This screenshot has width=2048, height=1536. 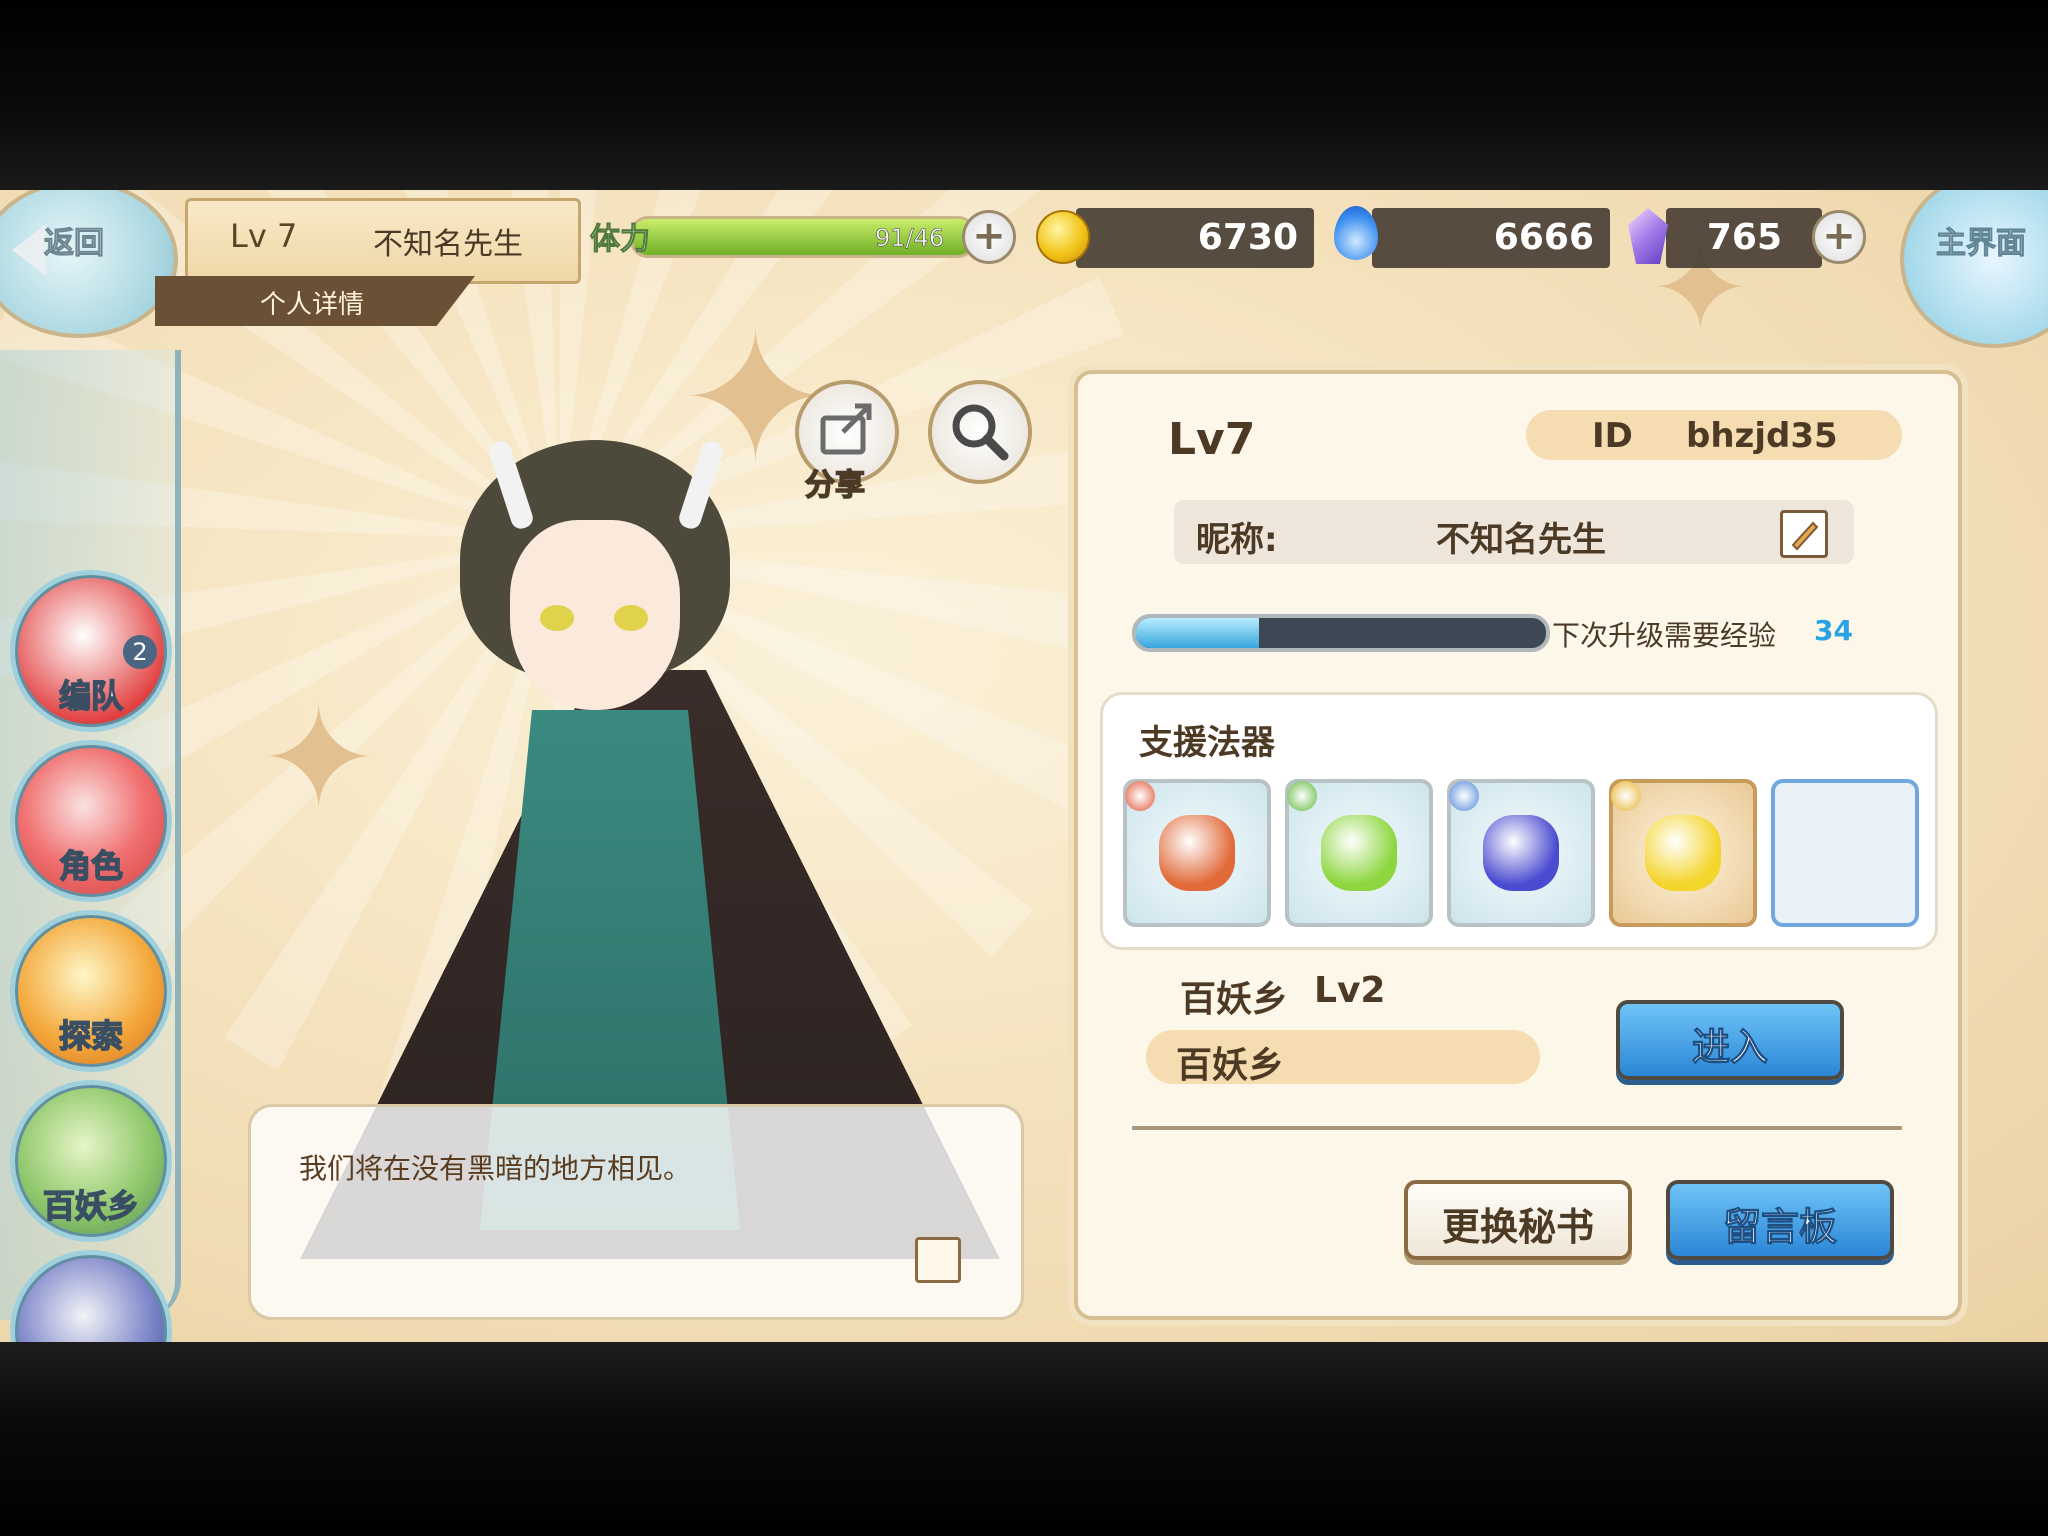 I want to click on message-board-button: 留言板, so click(x=1780, y=1220).